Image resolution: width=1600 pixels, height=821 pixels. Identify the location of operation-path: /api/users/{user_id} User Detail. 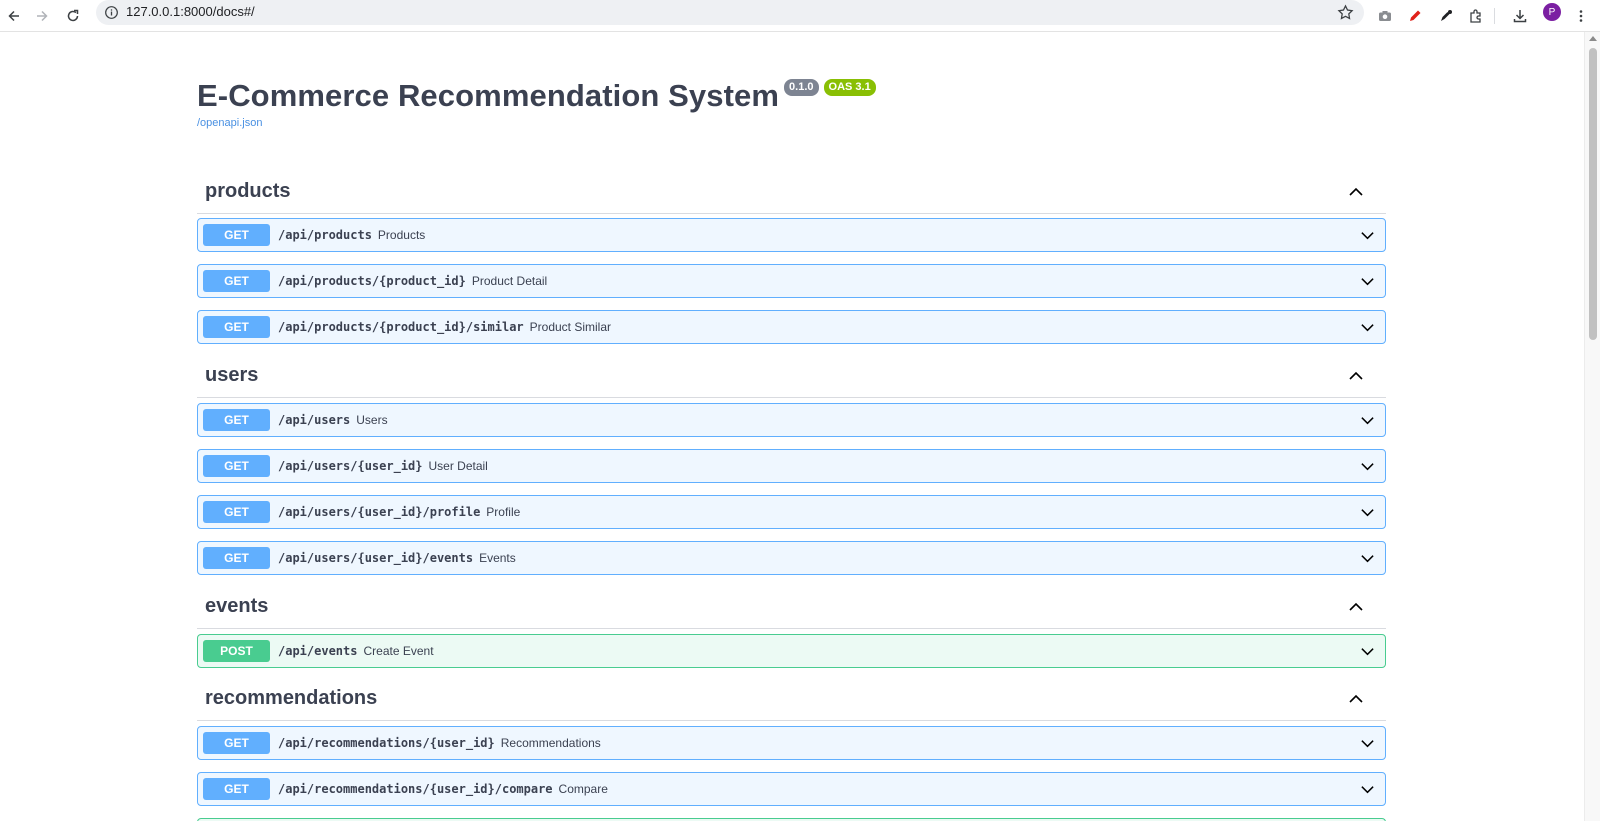
(383, 466).